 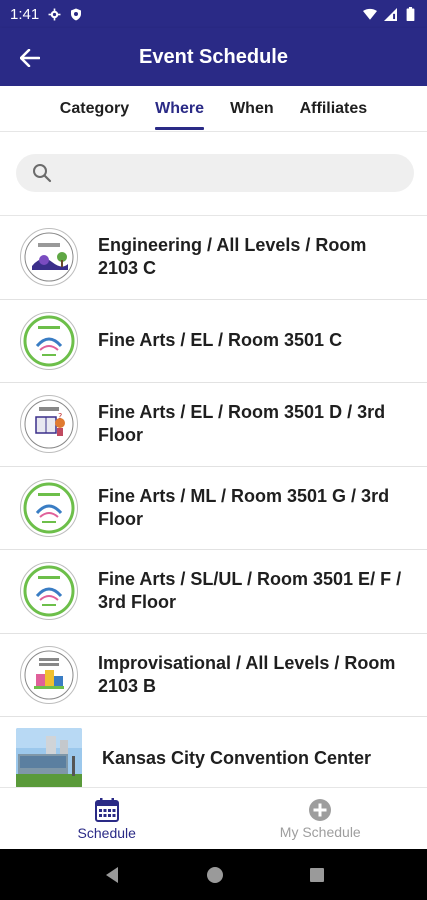 What do you see at coordinates (320, 831) in the screenshot?
I see `nav-my-schedule-label: My Schedule` at bounding box center [320, 831].